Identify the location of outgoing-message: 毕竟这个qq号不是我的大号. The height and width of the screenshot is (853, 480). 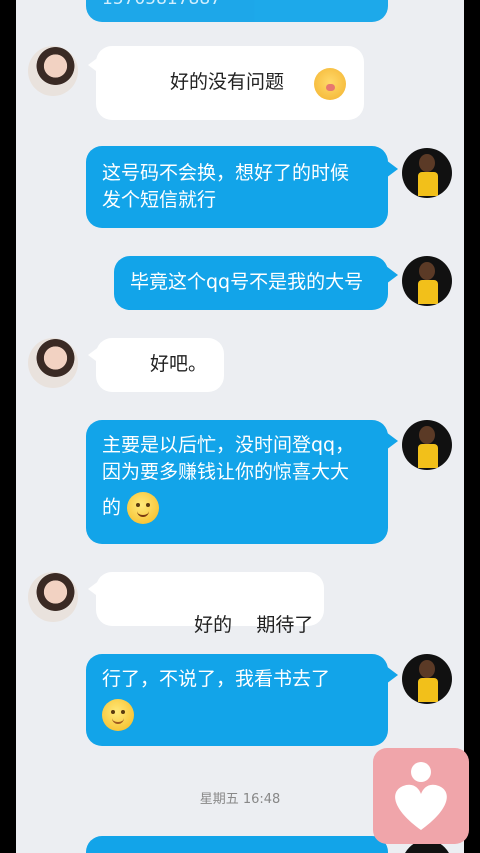
(251, 283).